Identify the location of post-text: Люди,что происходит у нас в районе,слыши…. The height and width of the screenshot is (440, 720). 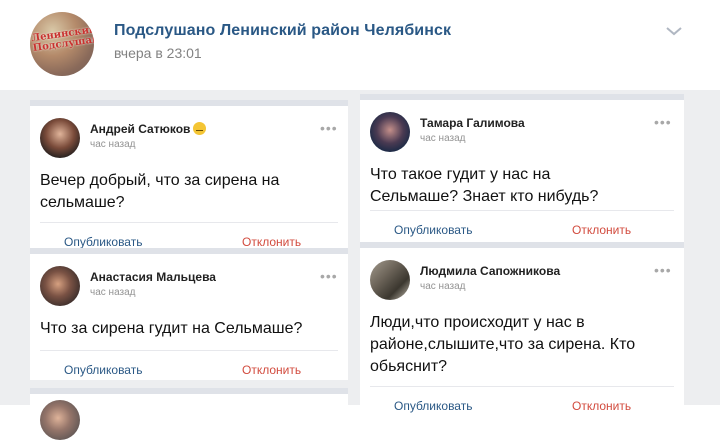
(502, 345).